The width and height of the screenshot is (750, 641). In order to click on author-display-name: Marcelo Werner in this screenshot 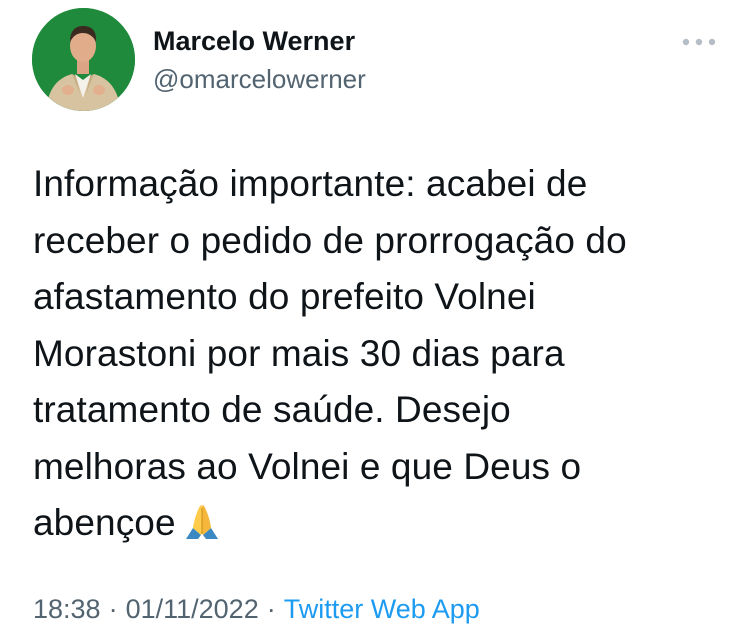, I will do `click(254, 41)`.